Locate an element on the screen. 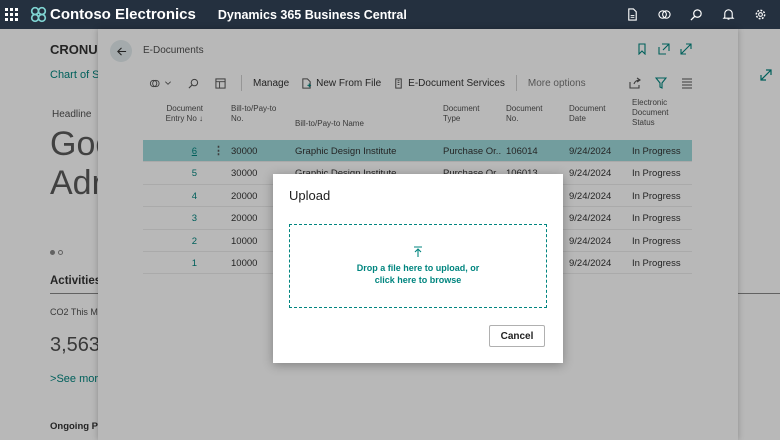 The image size is (780, 440). gear-icon is located at coordinates (760, 14).